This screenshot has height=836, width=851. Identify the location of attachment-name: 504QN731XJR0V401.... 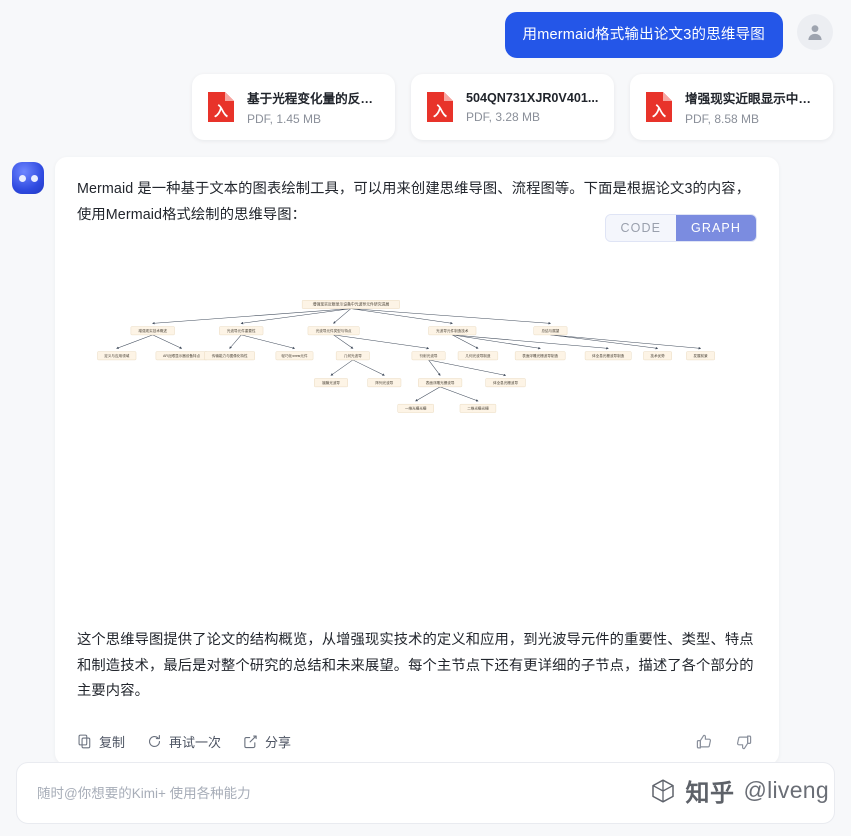
(532, 97).